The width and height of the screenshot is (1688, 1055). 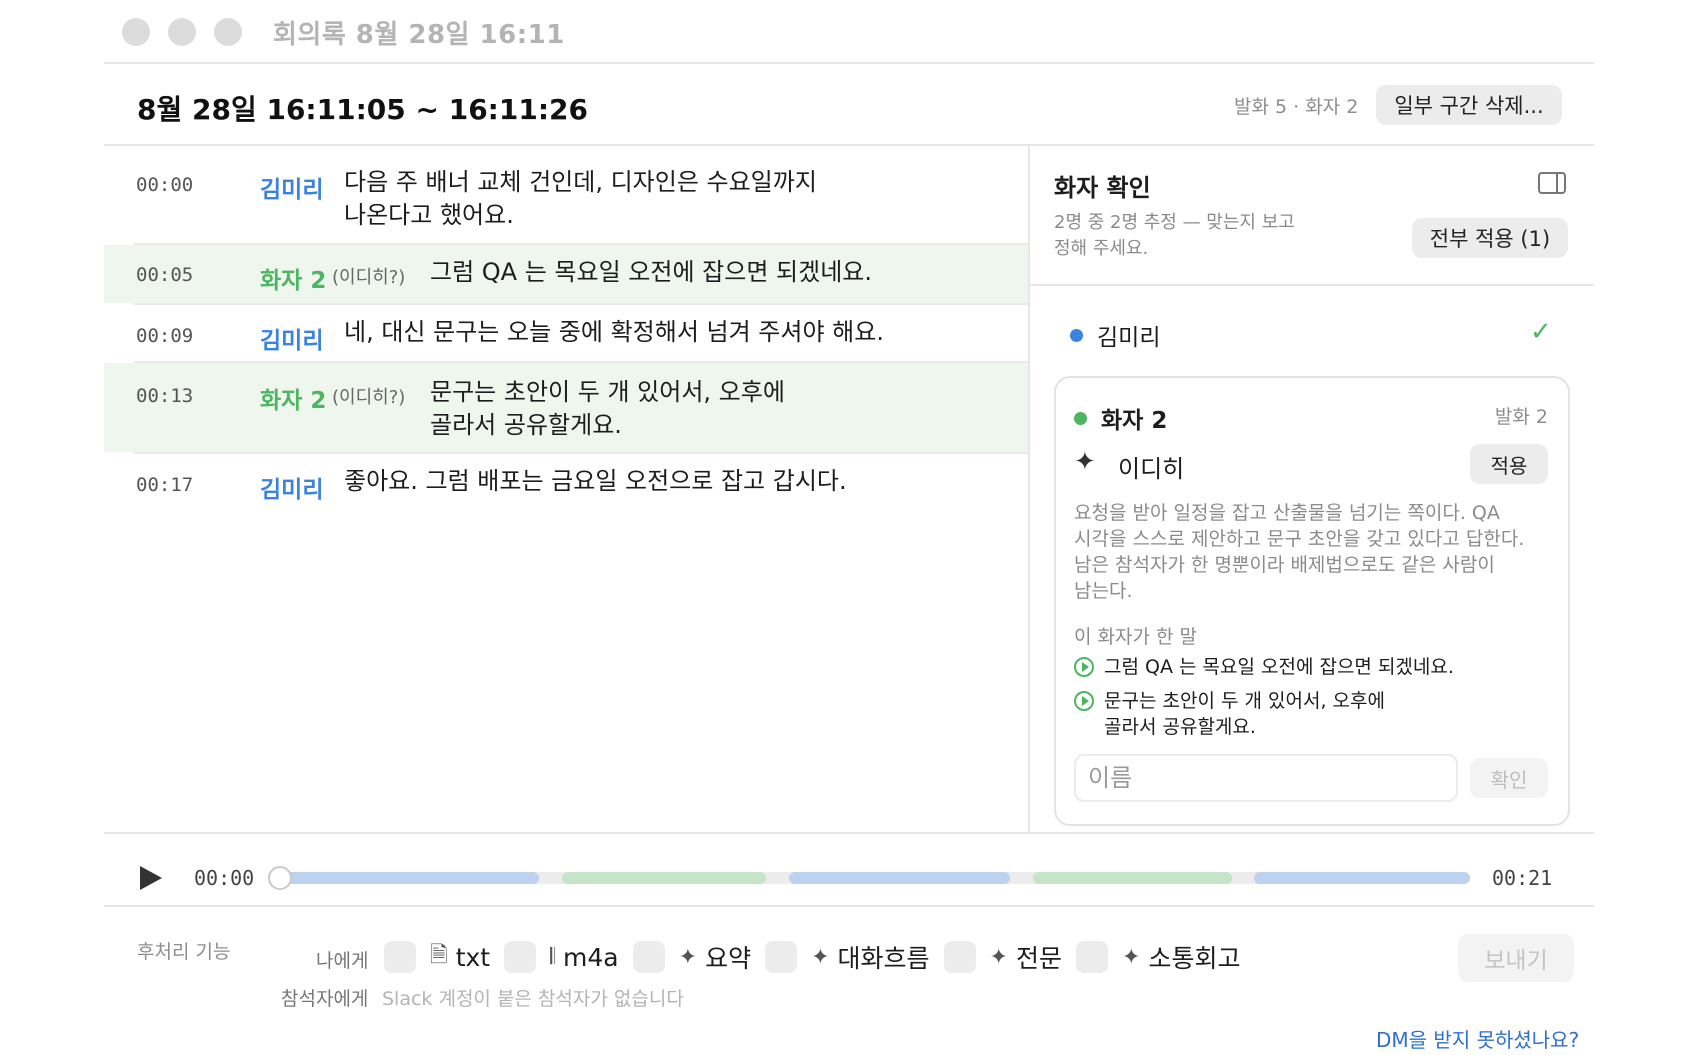 What do you see at coordinates (533, 999) in the screenshot?
I see `attendees-note: Slack 계정이 붙은 참석자가 없습니다` at bounding box center [533, 999].